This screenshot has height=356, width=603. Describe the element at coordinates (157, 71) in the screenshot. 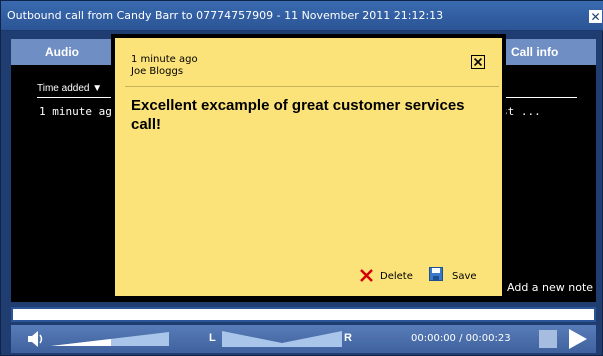

I see `note-author: Joe Bloggs` at that location.